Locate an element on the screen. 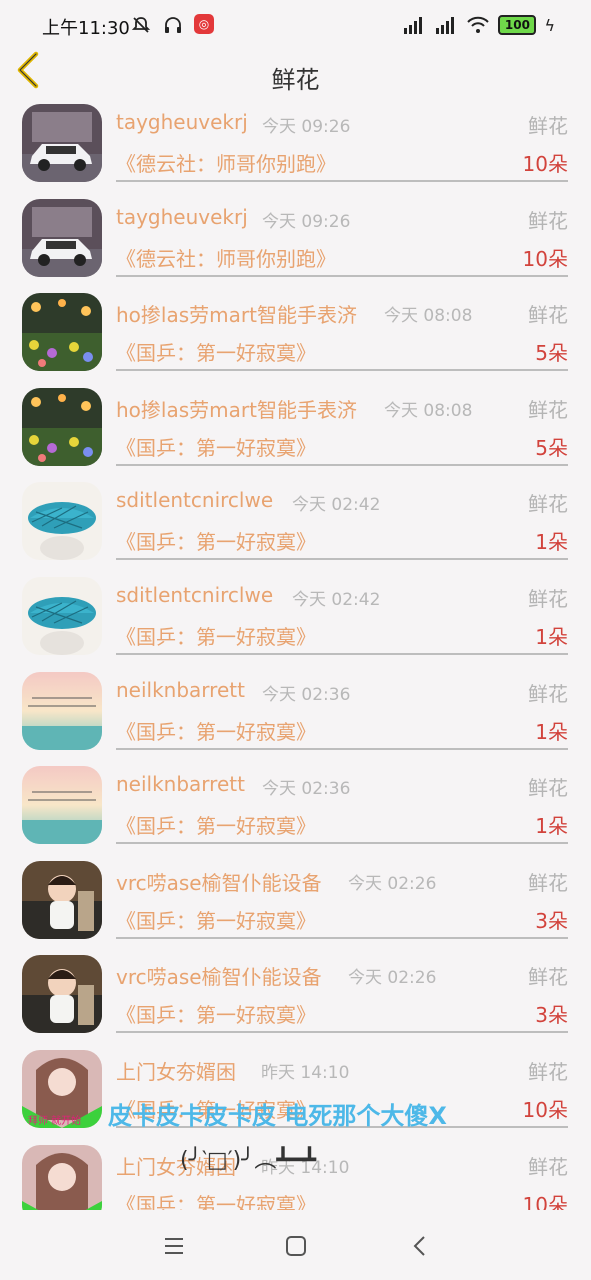  menu-icon is located at coordinates (174, 1246).